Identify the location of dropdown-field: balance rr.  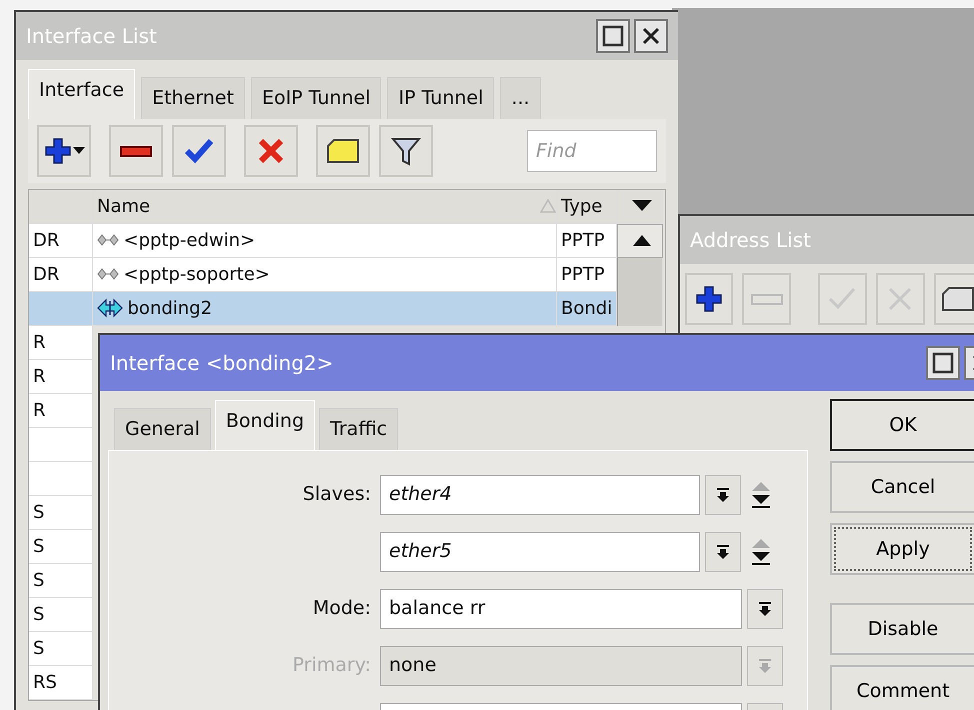
(561, 608).